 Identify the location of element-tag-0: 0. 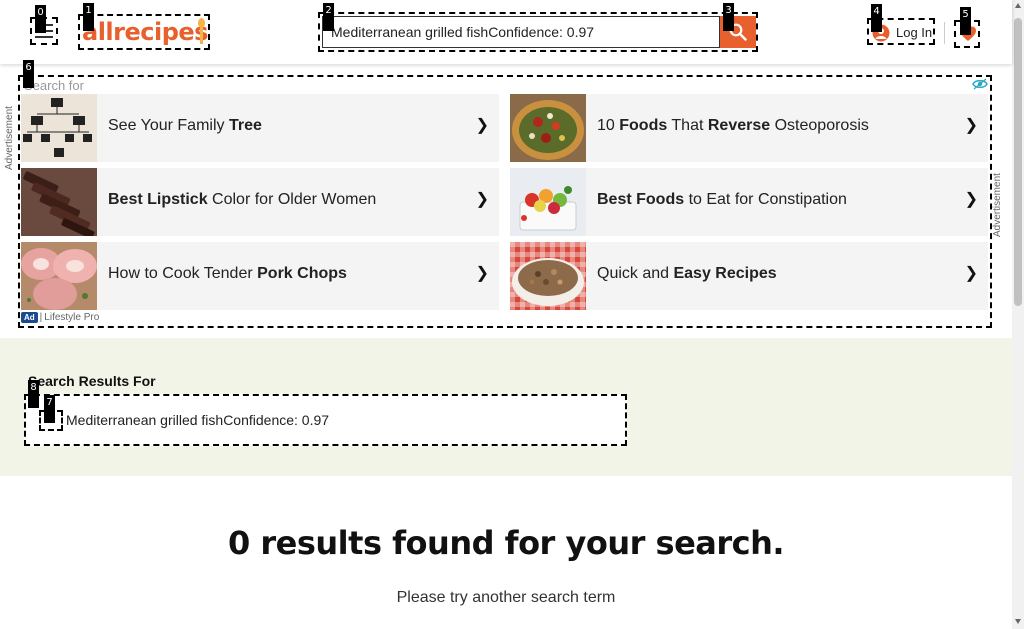
(40, 19).